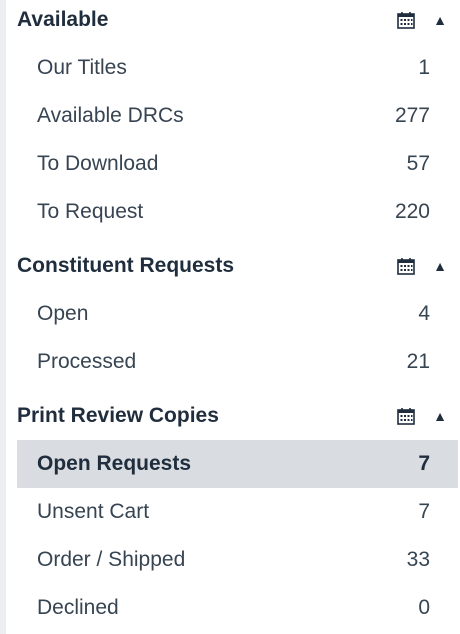  I want to click on list-item: Available DRCs 277, so click(233, 116).